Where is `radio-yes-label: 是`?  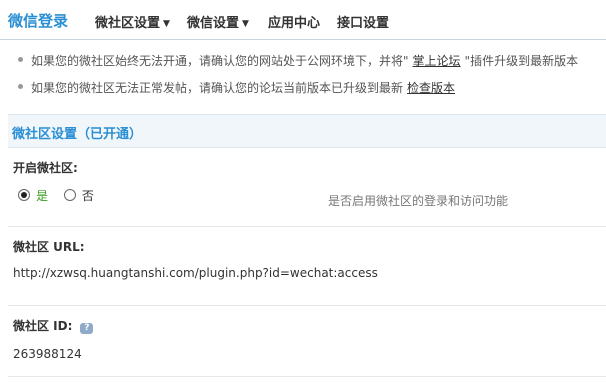
radio-yes-label: 是 is located at coordinates (42, 196).